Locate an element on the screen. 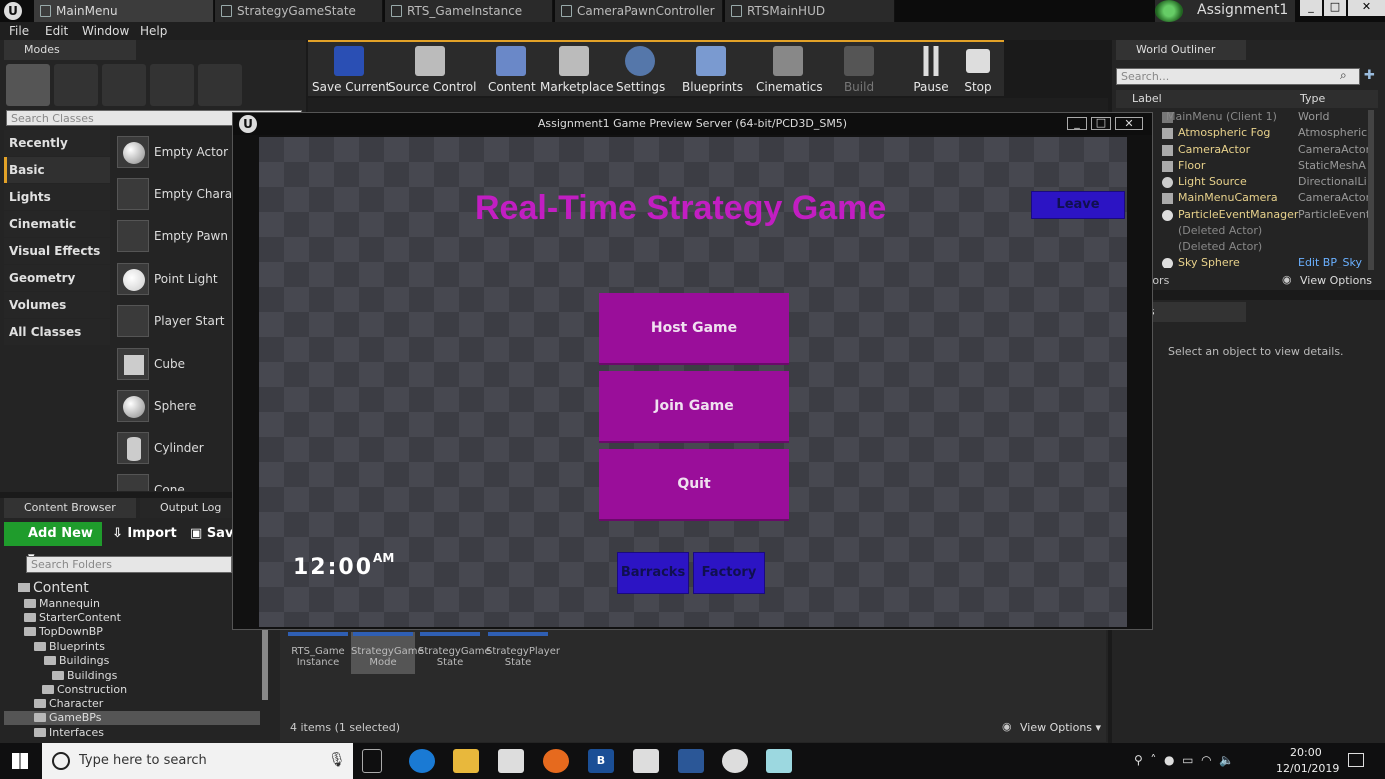  save-current-button: Save Current is located at coordinates (351, 68).